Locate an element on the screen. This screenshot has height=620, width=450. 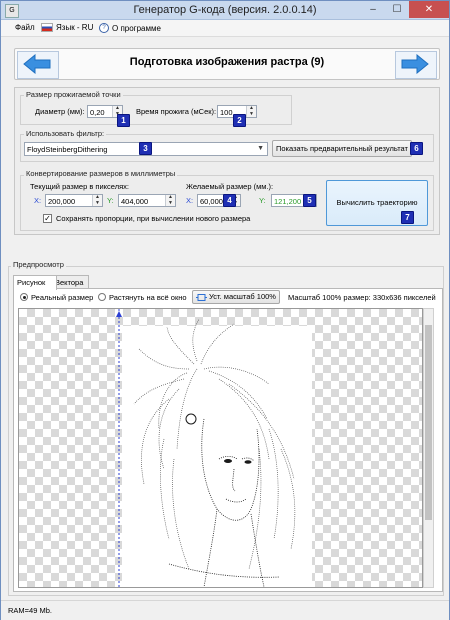
desired-size-label: Желаемый размер (мм.): is located at coordinates (230, 186).